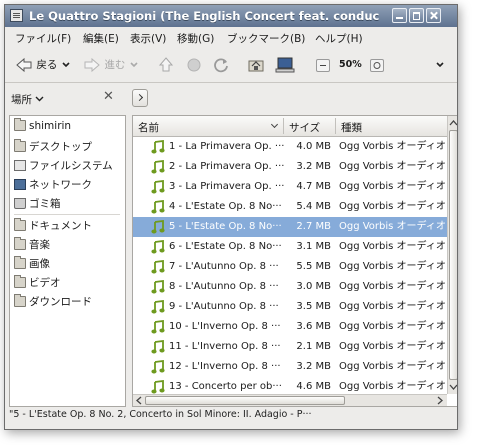 This screenshot has width=480, height=448. I want to click on sidebar-item-home: shimirin, so click(42, 127).